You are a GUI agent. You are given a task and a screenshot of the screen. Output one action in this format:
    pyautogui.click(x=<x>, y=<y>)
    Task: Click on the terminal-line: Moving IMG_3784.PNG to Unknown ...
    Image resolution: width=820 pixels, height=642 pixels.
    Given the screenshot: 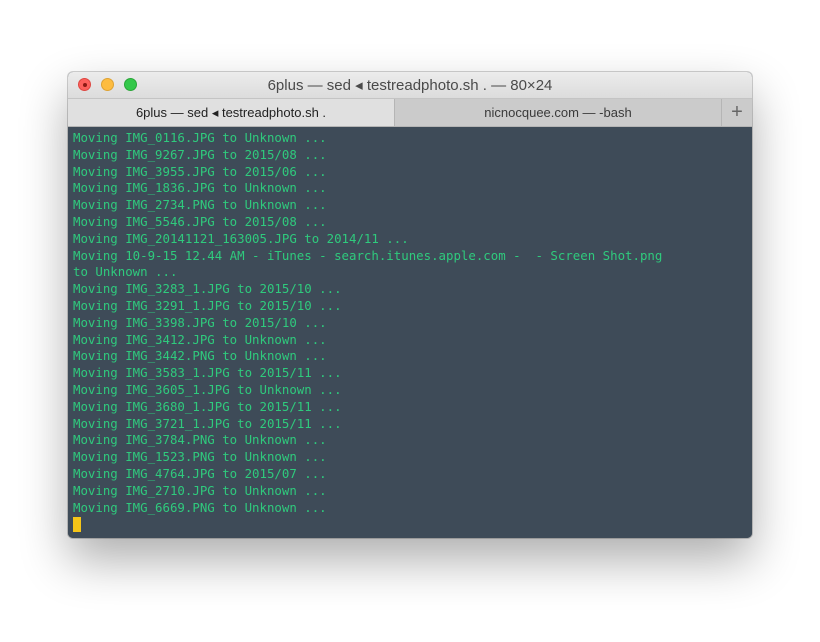 What is the action you would take?
    pyautogui.click(x=200, y=440)
    